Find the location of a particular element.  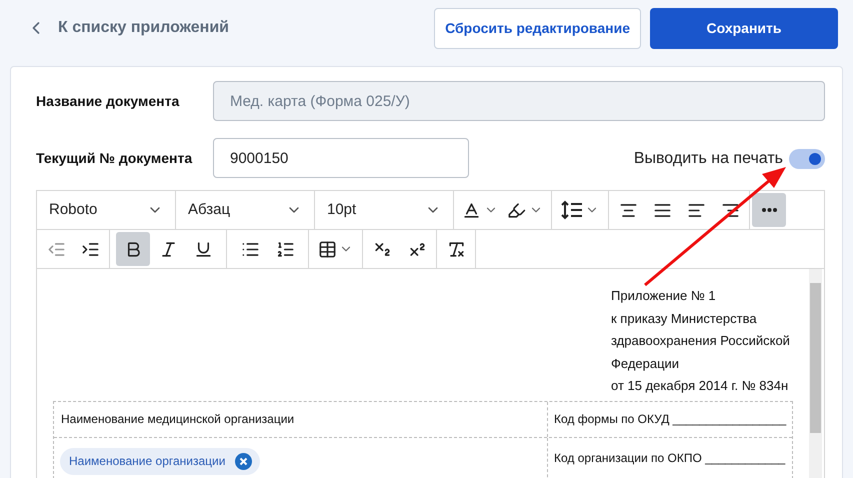

document-text: Федерации is located at coordinates (645, 363).